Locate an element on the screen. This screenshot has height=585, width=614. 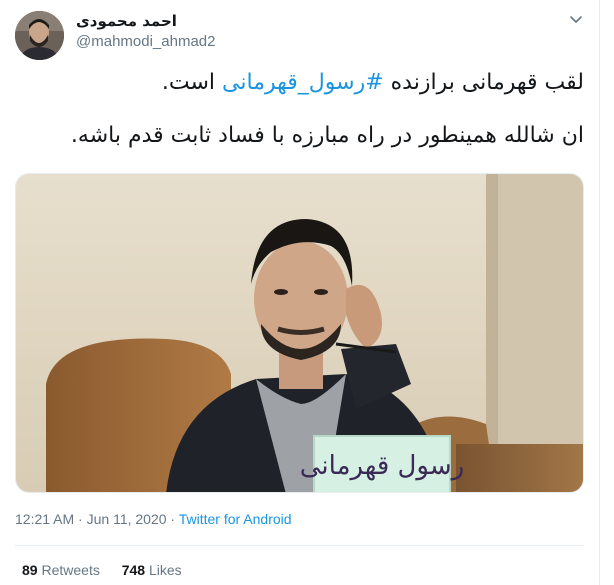
tweet-source-link: Twitter for Android is located at coordinates (235, 519).